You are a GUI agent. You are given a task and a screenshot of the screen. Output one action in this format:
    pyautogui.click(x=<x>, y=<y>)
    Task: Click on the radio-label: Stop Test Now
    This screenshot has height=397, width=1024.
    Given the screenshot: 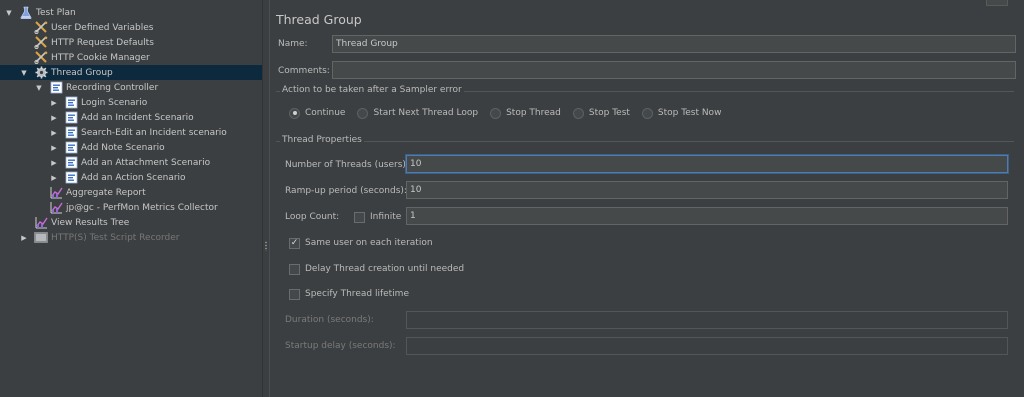 What is the action you would take?
    pyautogui.click(x=689, y=113)
    